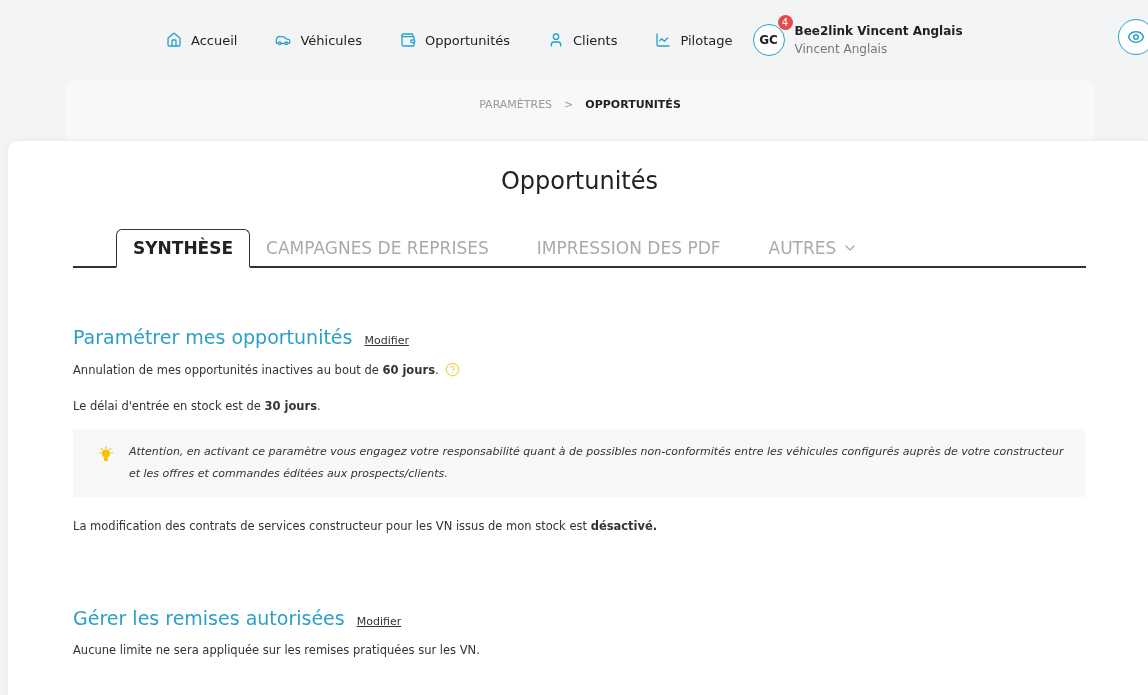  I want to click on user-subtitle: Vincent Anglais, so click(841, 49).